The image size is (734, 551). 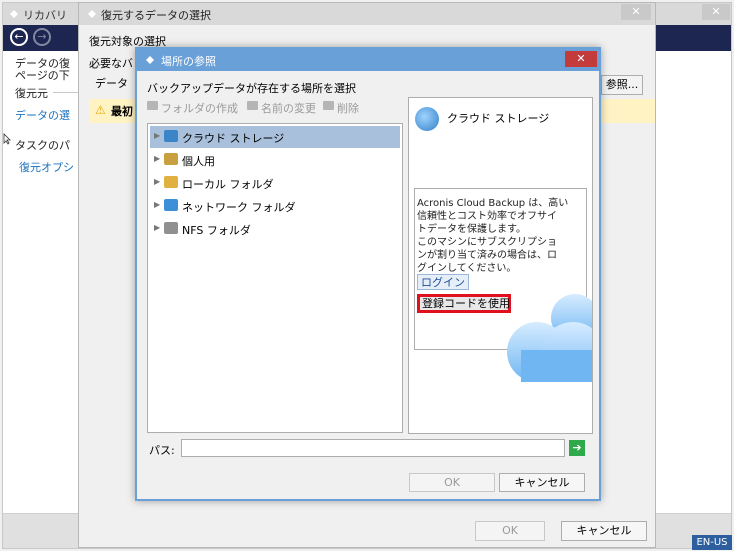 I want to click on select-data-titlebar: 復元するデータの選択 ✕, so click(x=367, y=14).